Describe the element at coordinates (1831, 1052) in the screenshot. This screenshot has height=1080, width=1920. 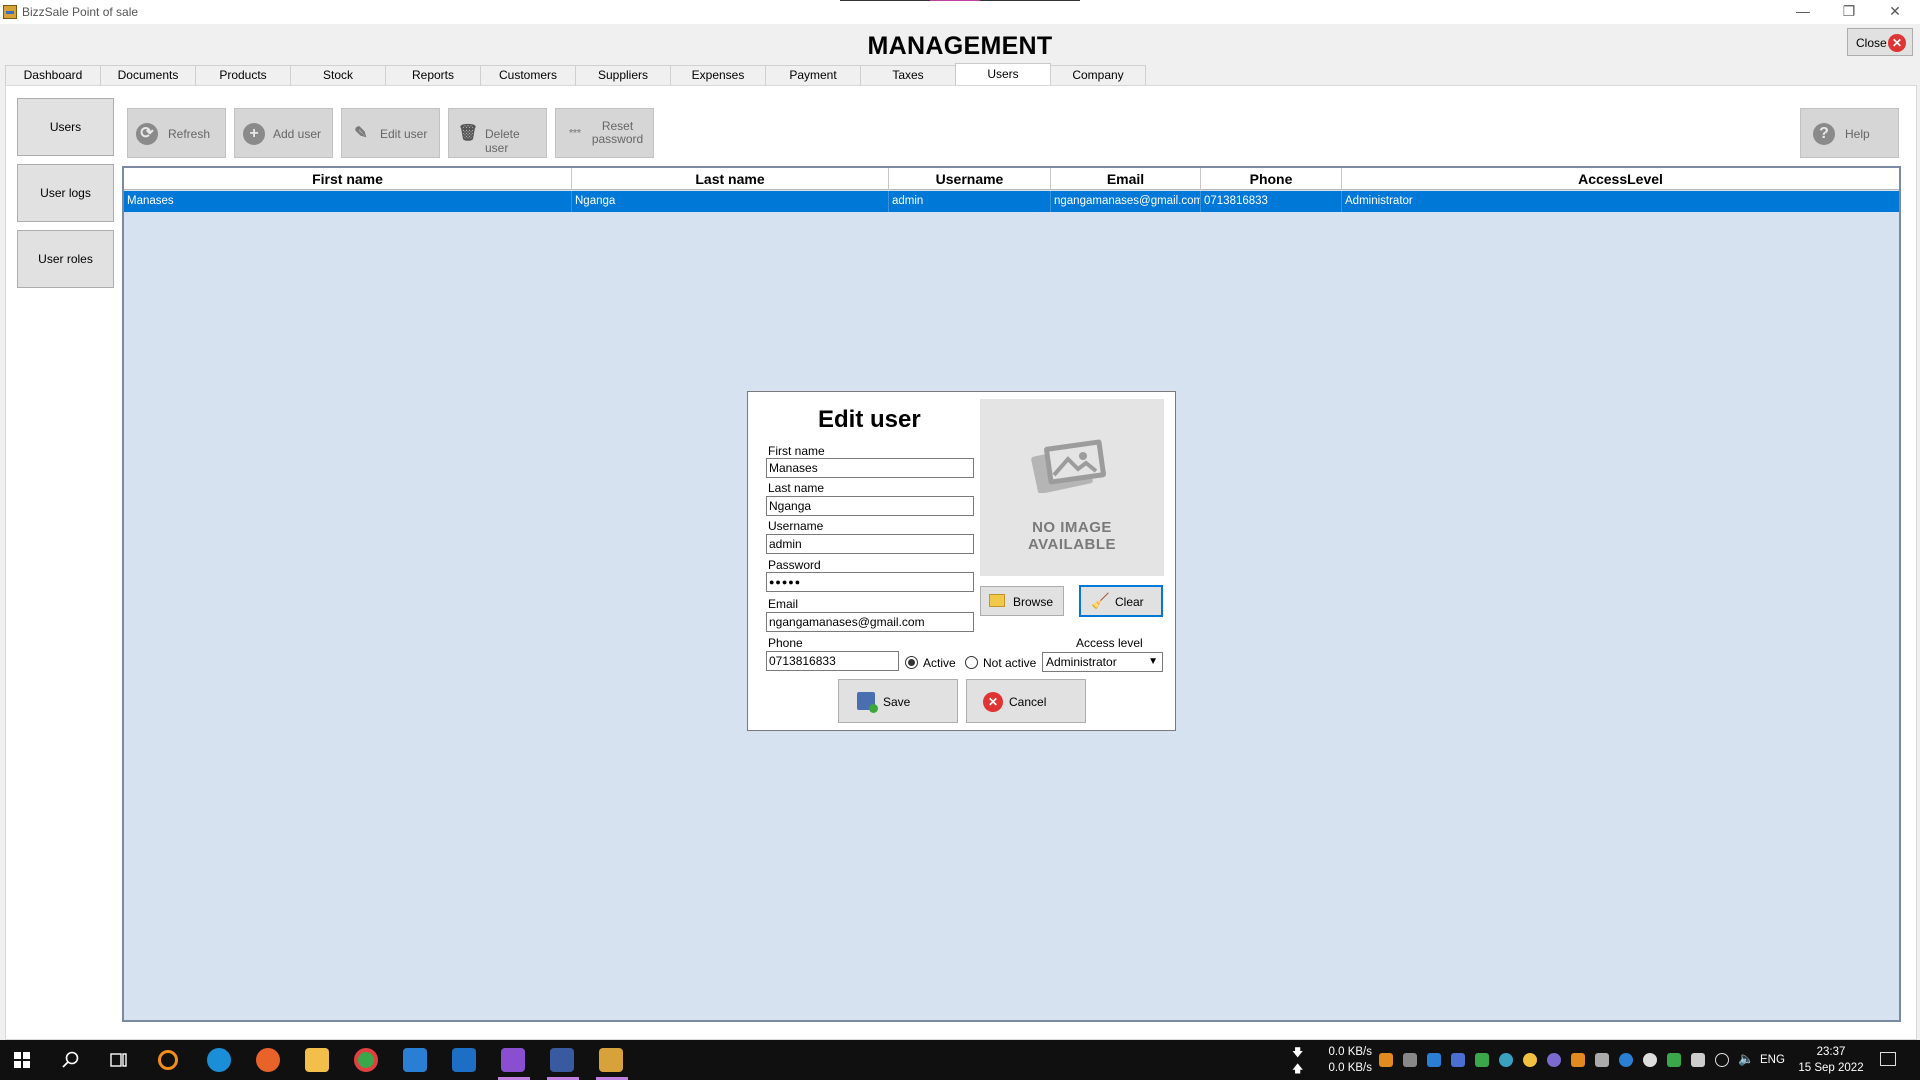
I see `clock-time: 23:37` at that location.